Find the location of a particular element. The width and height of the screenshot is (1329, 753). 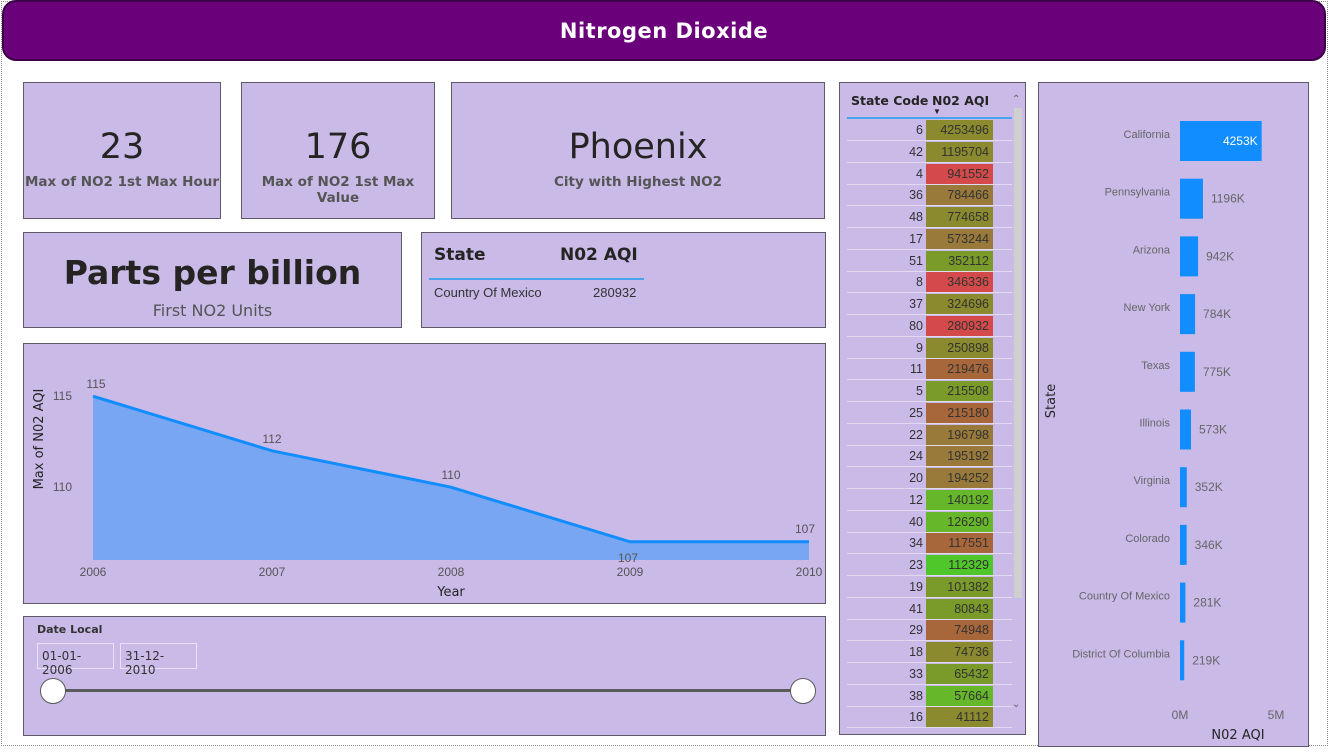

table-row: 51 352112 is located at coordinates (929, 261).